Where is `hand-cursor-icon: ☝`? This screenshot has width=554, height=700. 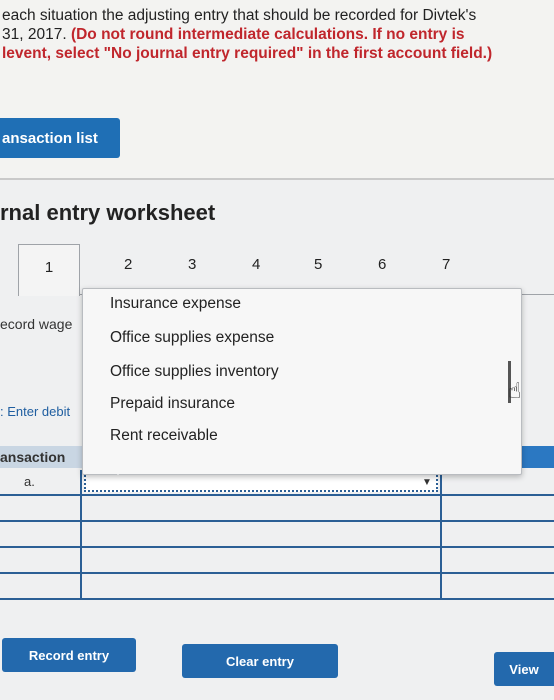 hand-cursor-icon: ☝ is located at coordinates (515, 390).